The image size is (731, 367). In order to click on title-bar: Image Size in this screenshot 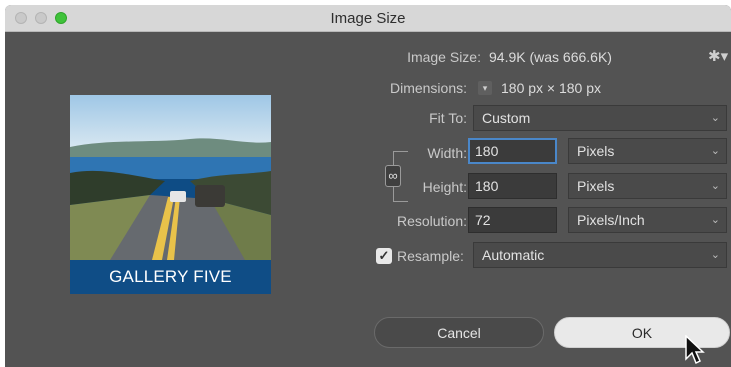, I will do `click(368, 18)`.